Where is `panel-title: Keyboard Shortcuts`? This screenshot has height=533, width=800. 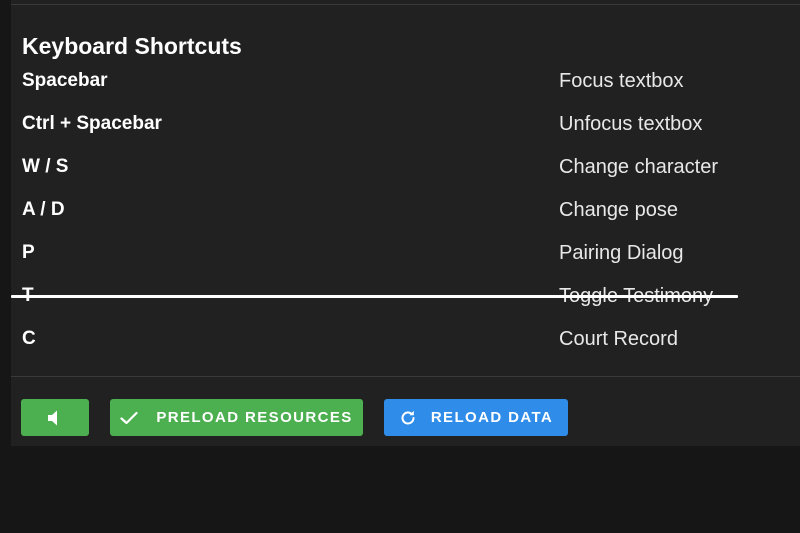
panel-title: Keyboard Shortcuts is located at coordinates (132, 46).